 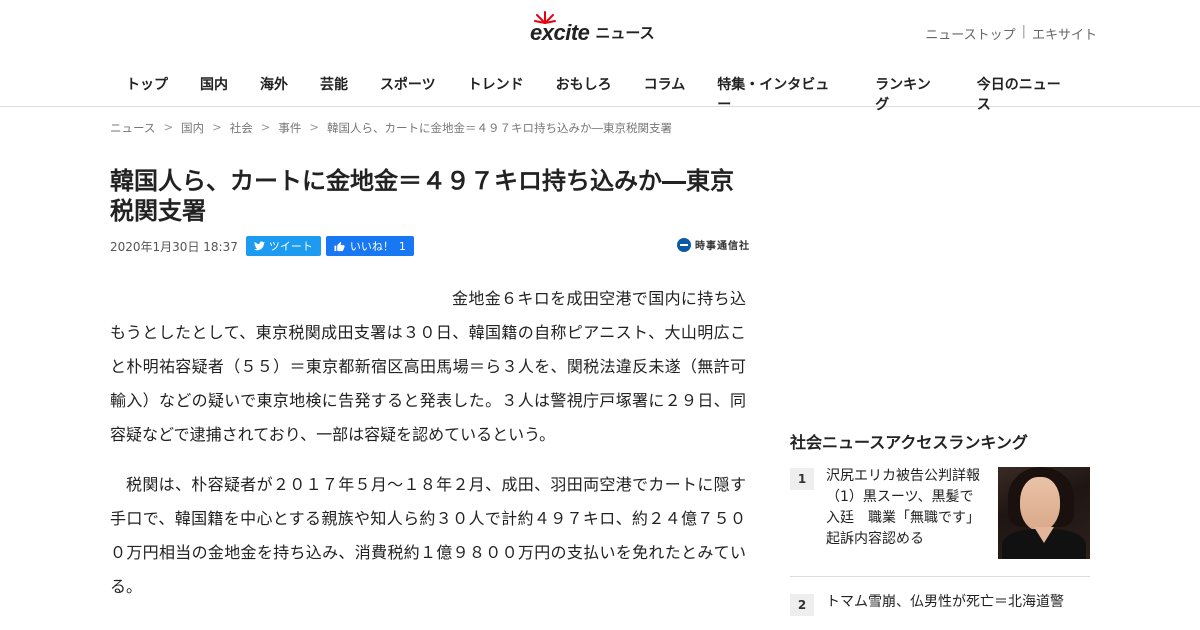 What do you see at coordinates (802, 479) in the screenshot?
I see `rank-number: 1` at bounding box center [802, 479].